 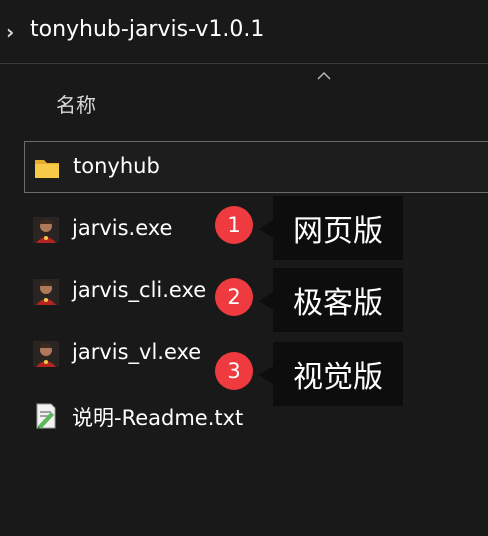 What do you see at coordinates (122, 228) in the screenshot?
I see `file-name: jarvis.exe` at bounding box center [122, 228].